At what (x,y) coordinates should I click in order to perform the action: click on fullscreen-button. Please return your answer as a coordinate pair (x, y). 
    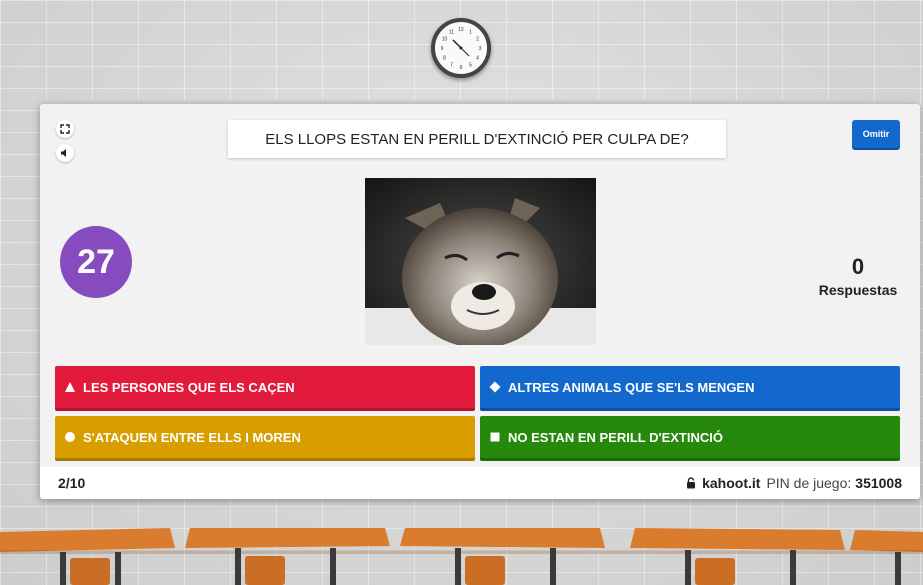
    Looking at the image, I should click on (65, 129).